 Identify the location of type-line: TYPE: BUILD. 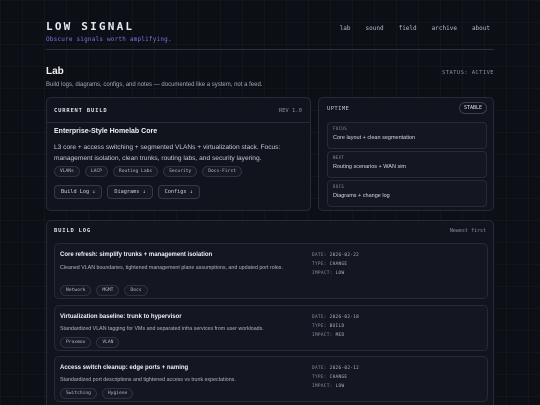
(328, 326).